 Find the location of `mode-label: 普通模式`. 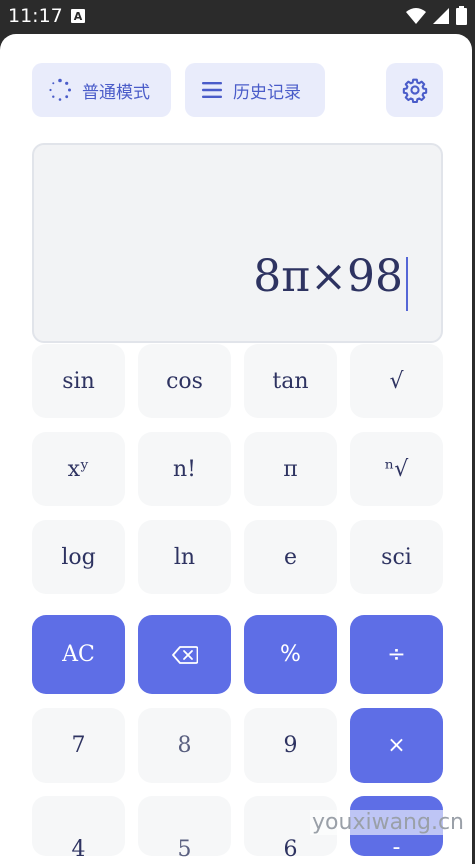

mode-label: 普通模式 is located at coordinates (116, 92).